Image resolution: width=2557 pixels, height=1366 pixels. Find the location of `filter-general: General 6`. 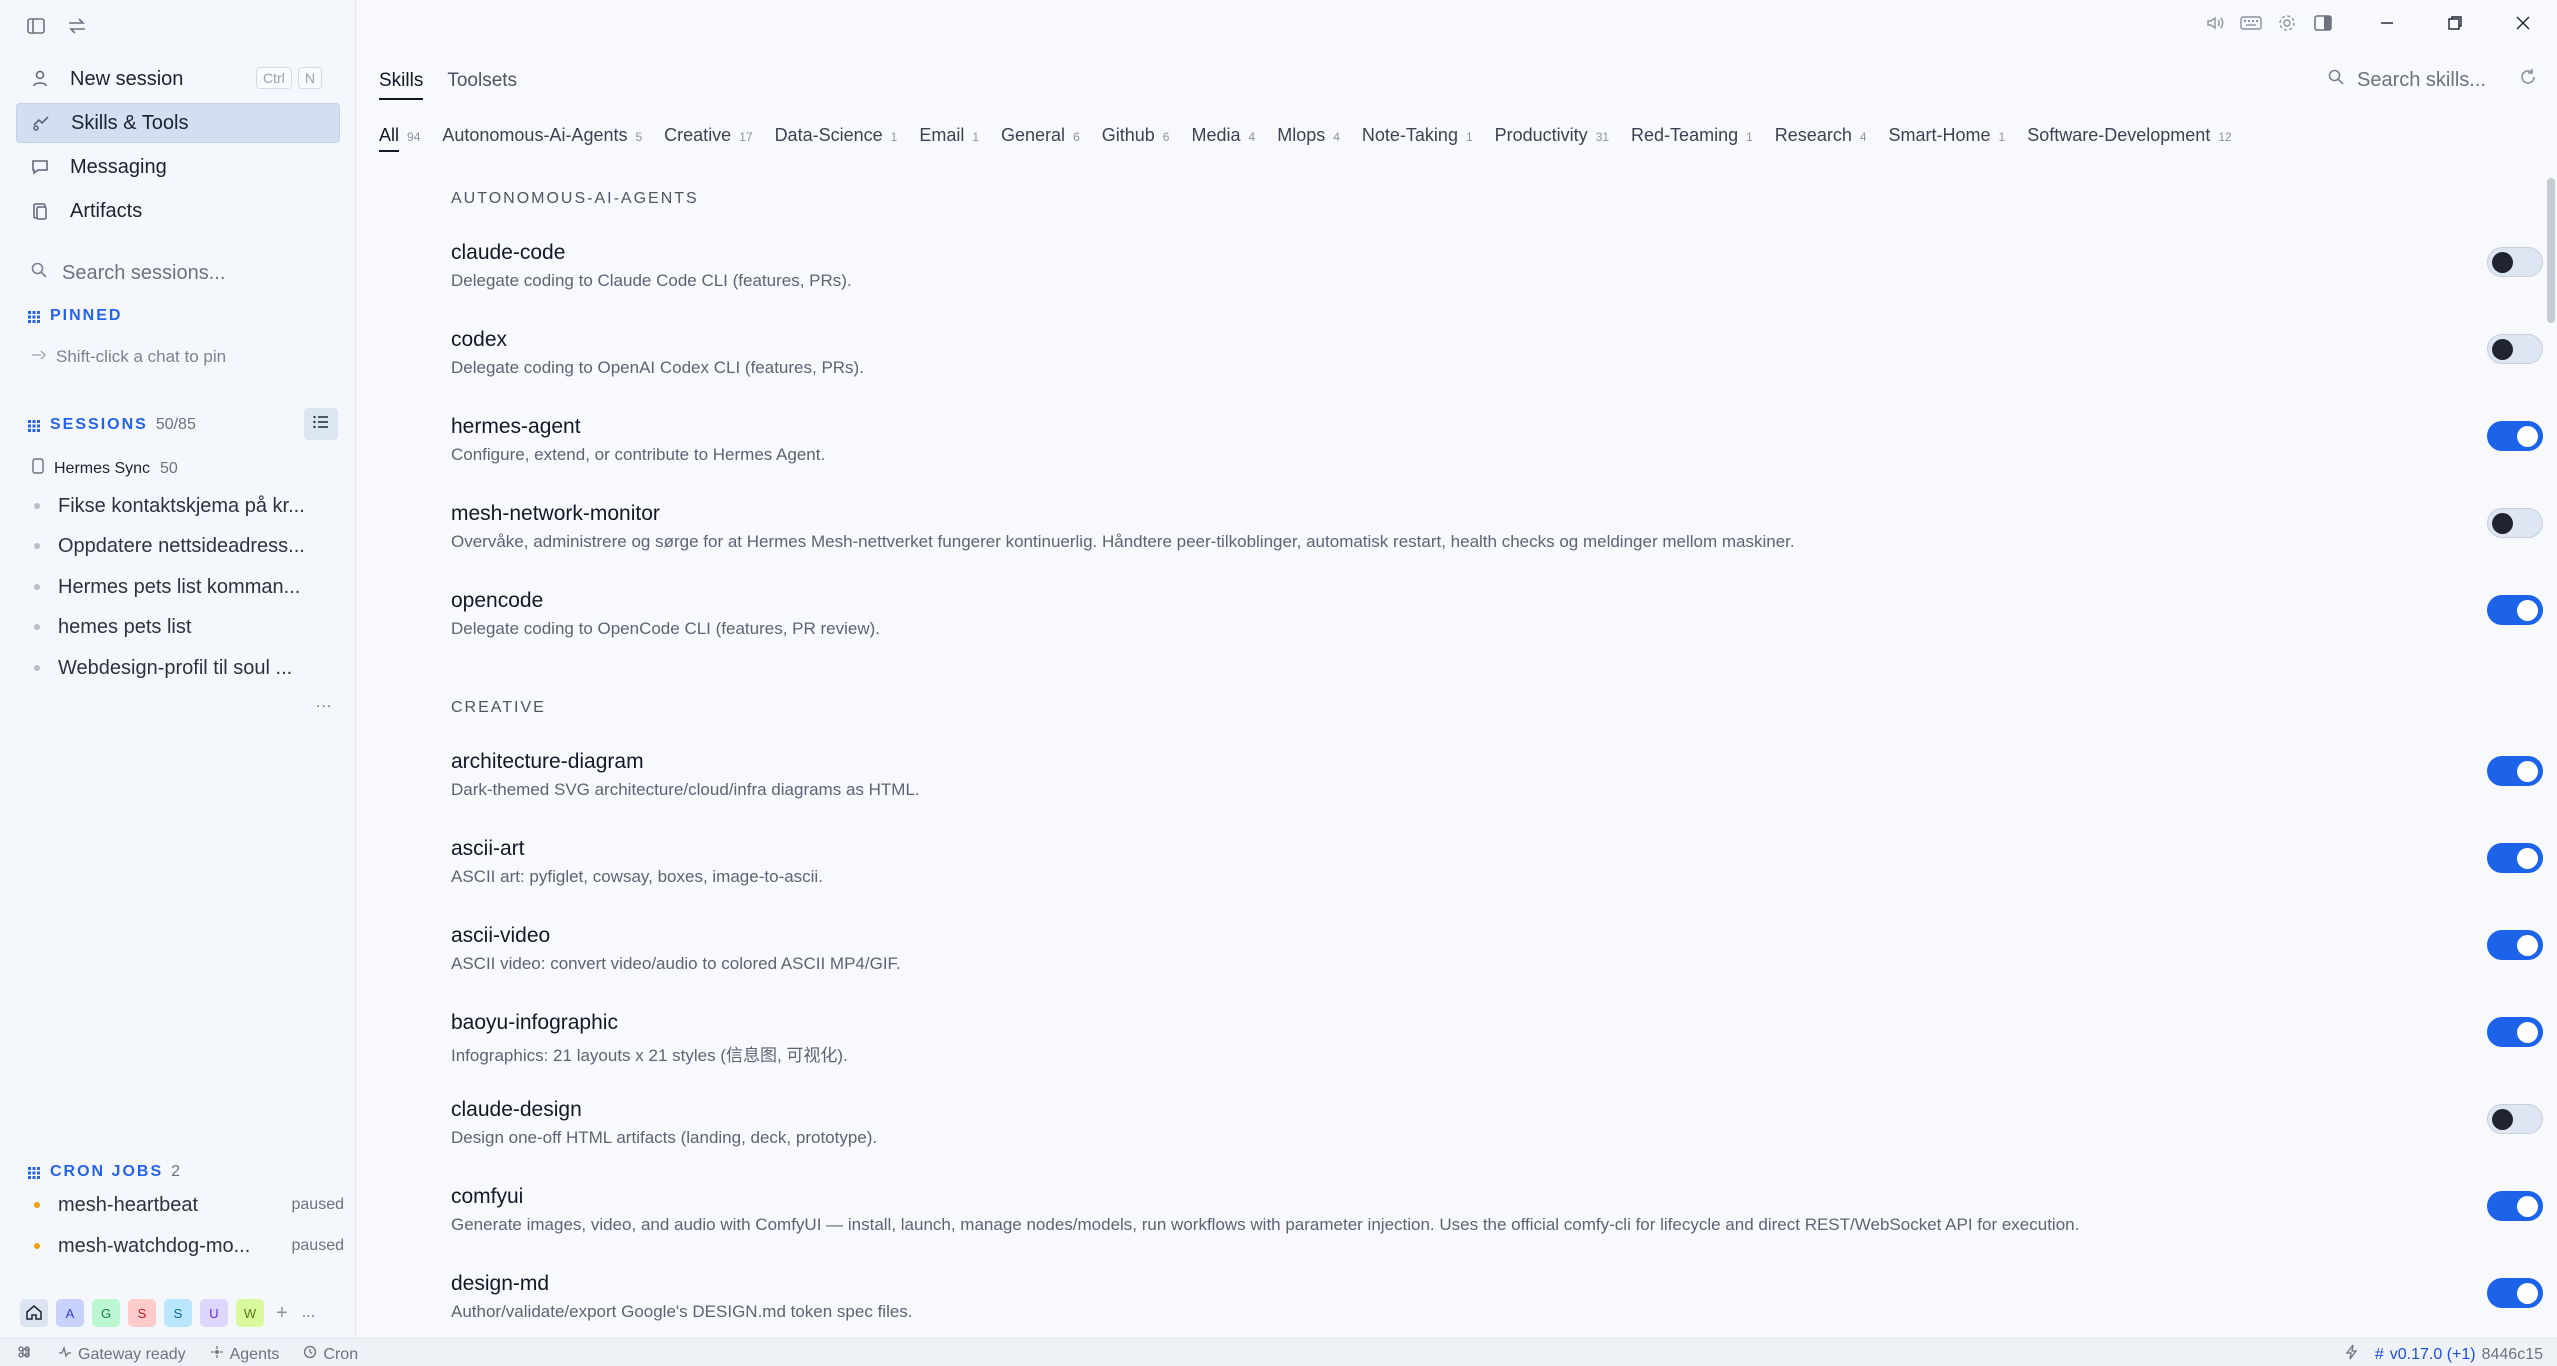

filter-general: General 6 is located at coordinates (1040, 135).